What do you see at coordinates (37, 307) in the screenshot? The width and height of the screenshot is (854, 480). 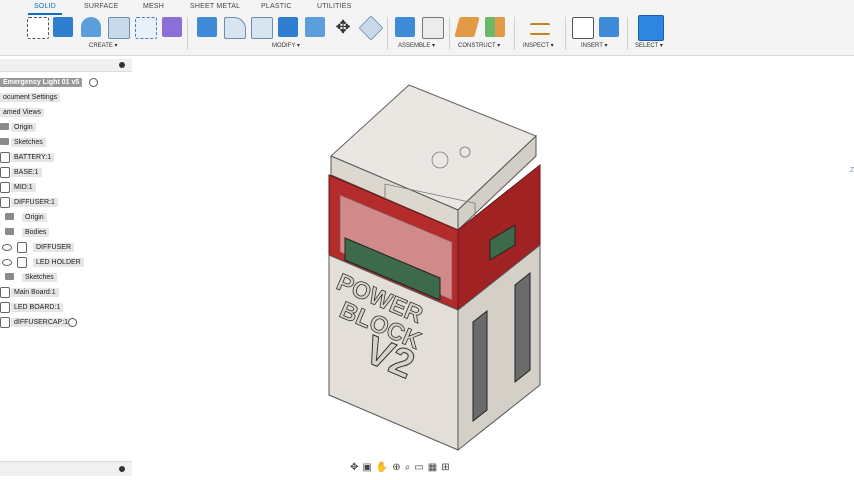 I see `tree-item-label: LED BOARD:1` at bounding box center [37, 307].